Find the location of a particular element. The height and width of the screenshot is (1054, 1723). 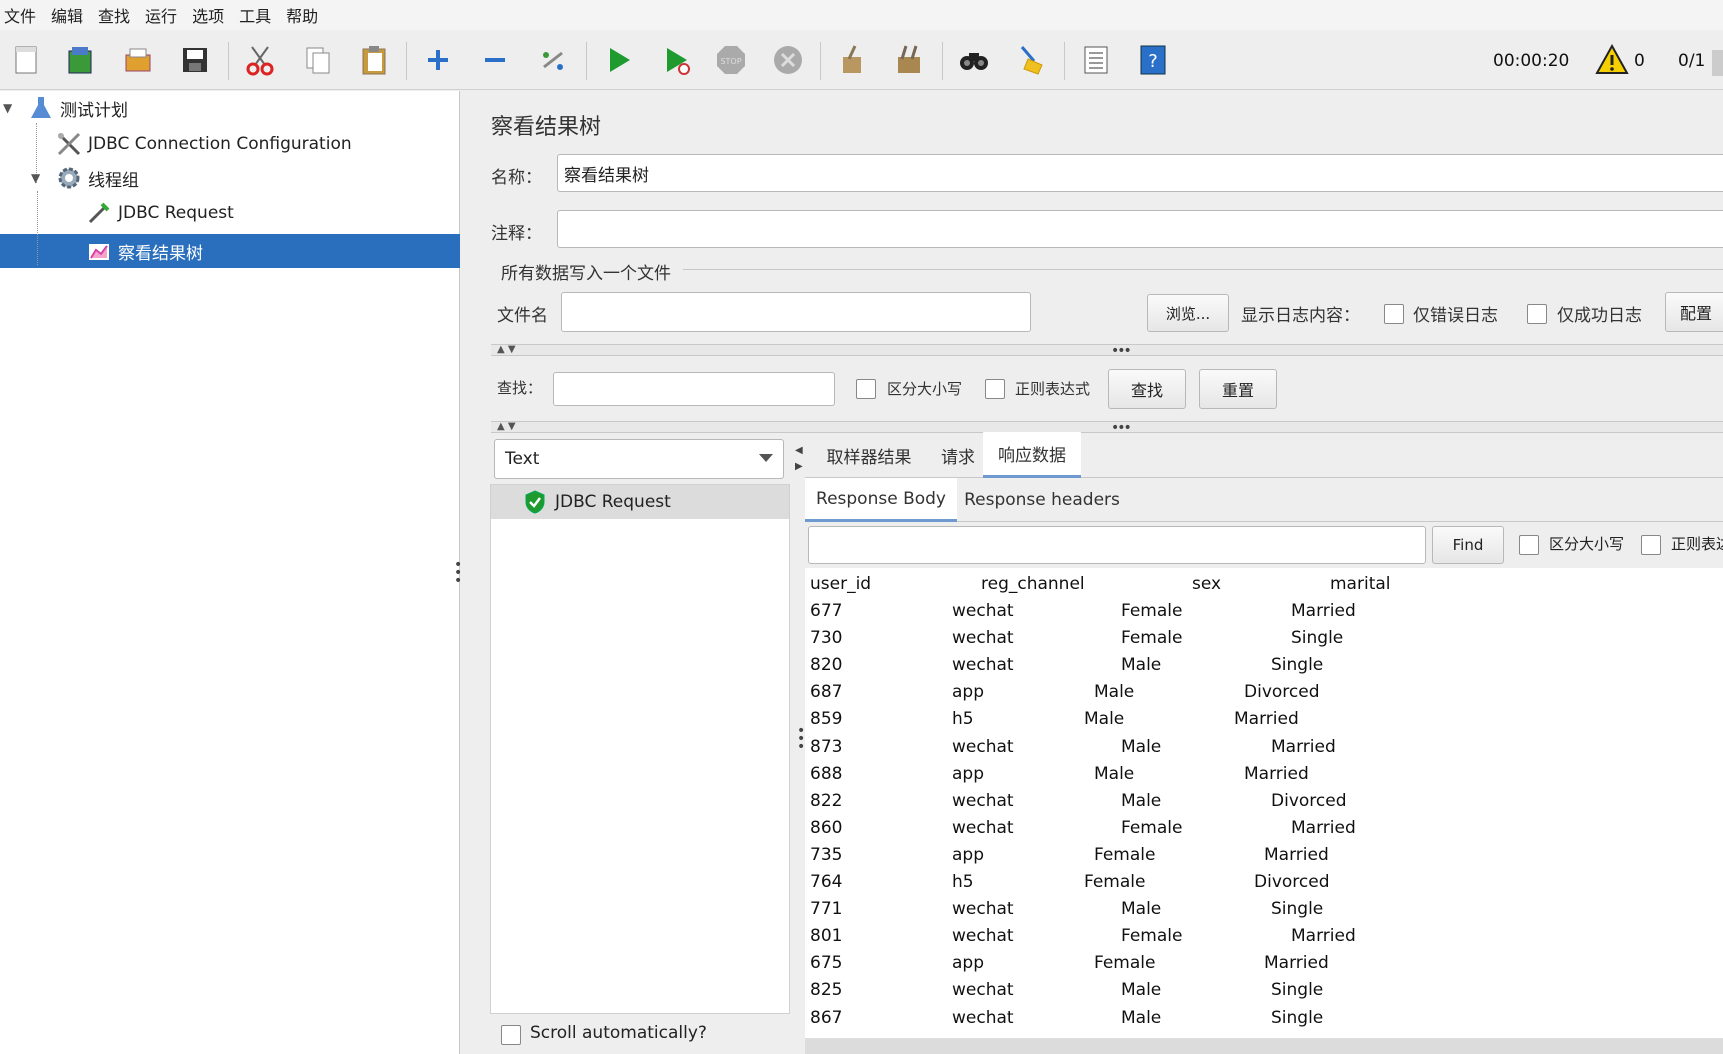

svg-text: STOP is located at coordinates (730, 61).